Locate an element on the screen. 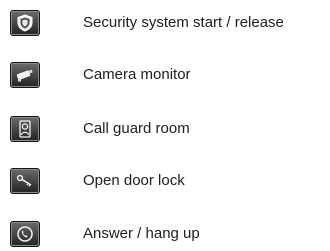  legend-item-guard: Call guard room is located at coordinates (165, 131).